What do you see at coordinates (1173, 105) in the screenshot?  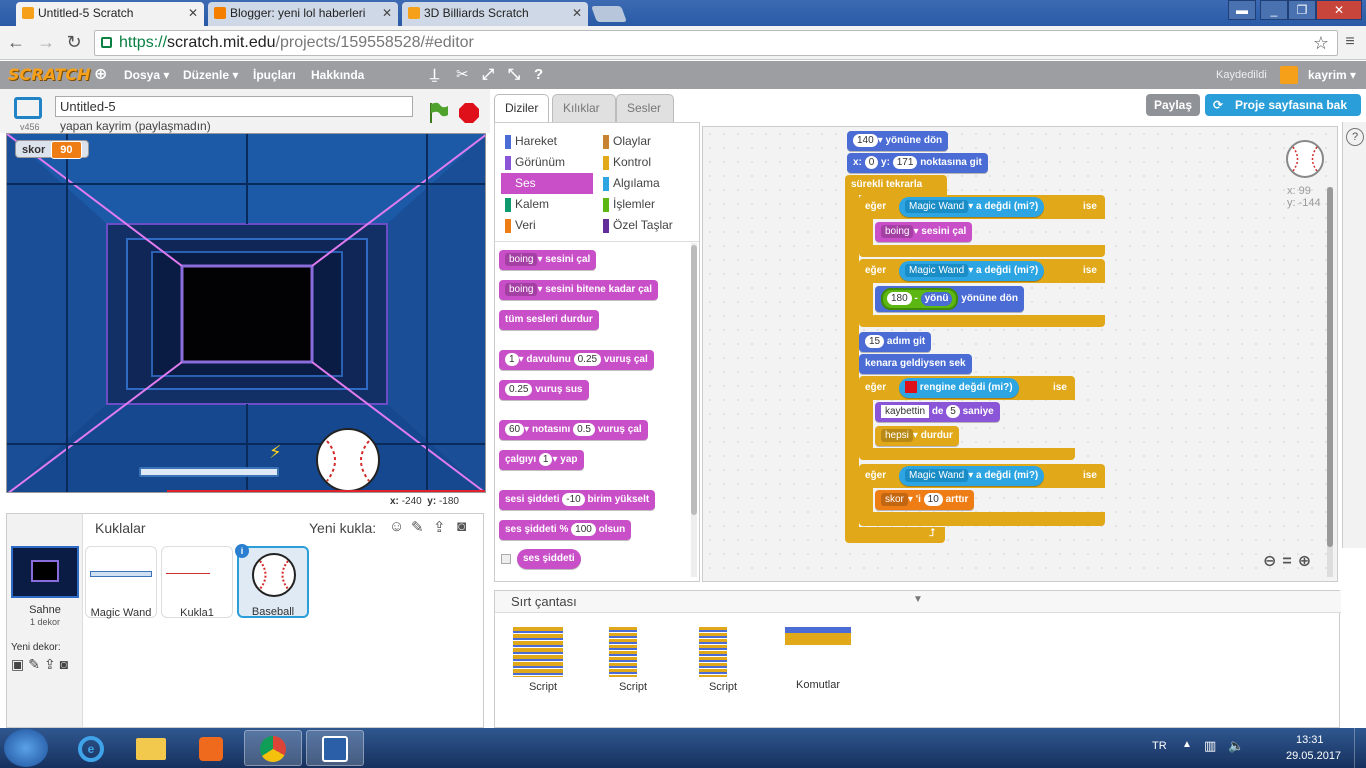 I see `share-button: Paylaş` at bounding box center [1173, 105].